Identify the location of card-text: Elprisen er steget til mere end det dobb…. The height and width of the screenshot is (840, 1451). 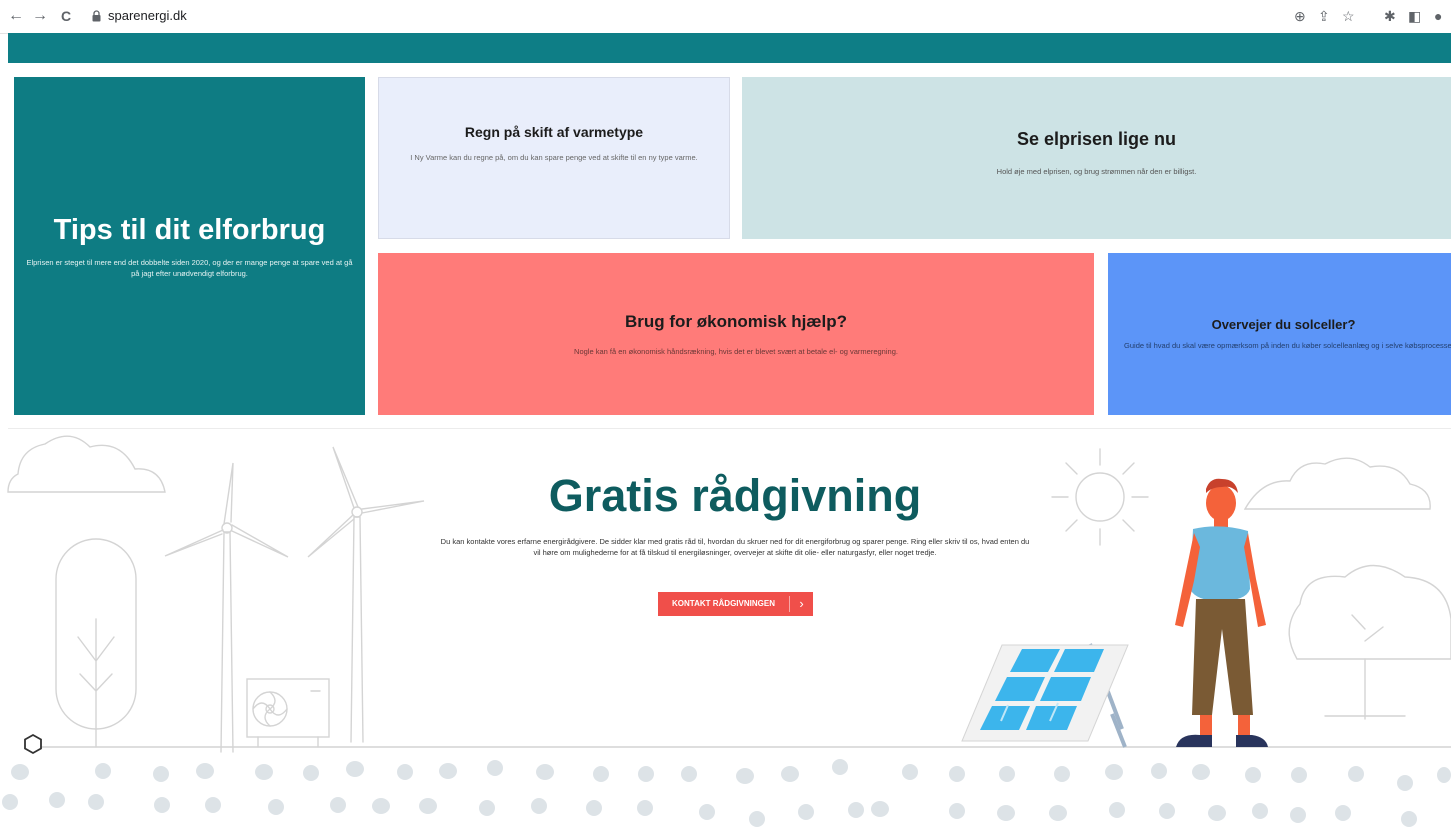
(189, 267).